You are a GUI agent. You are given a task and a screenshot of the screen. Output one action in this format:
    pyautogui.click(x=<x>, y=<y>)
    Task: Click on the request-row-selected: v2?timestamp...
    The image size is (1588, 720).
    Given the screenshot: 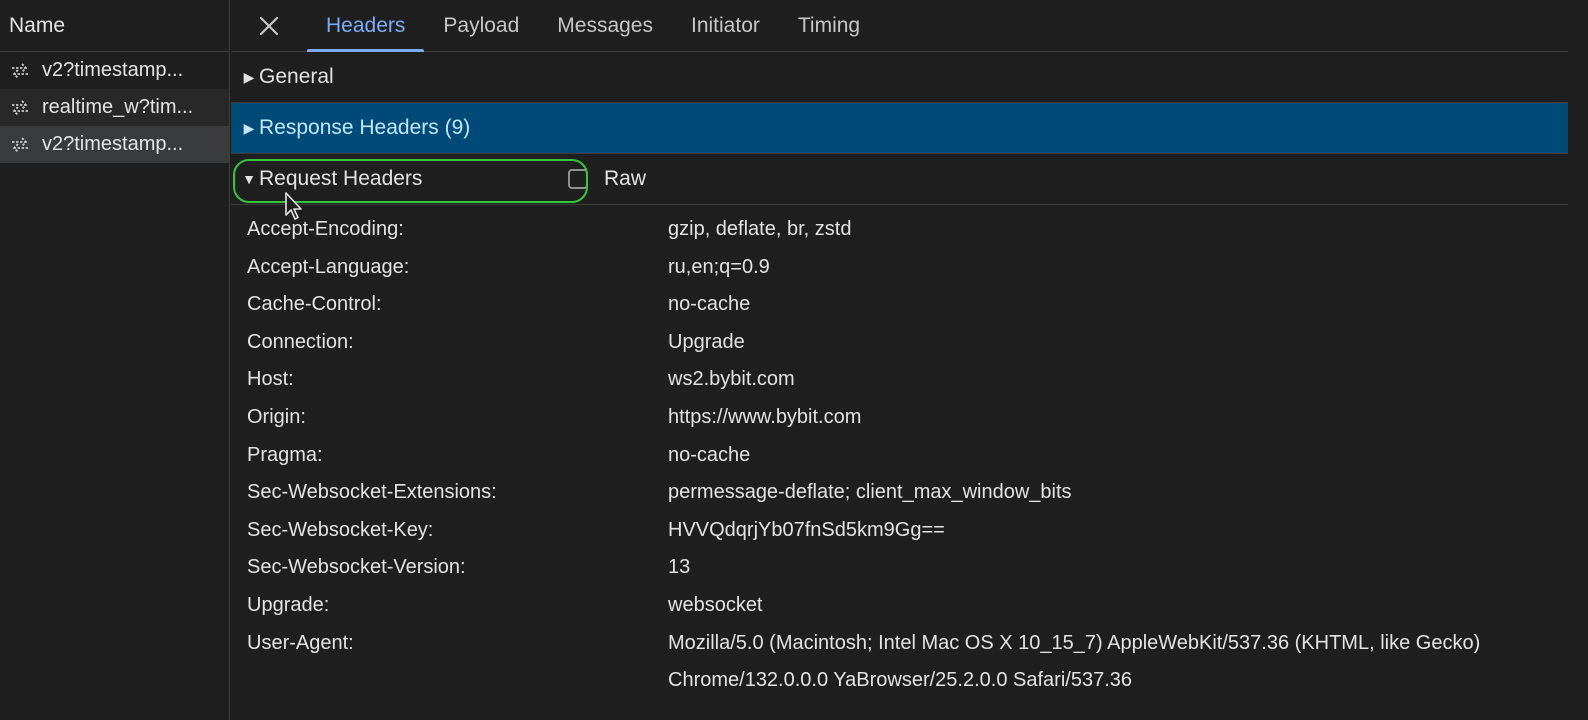 What is the action you would take?
    pyautogui.click(x=114, y=144)
    